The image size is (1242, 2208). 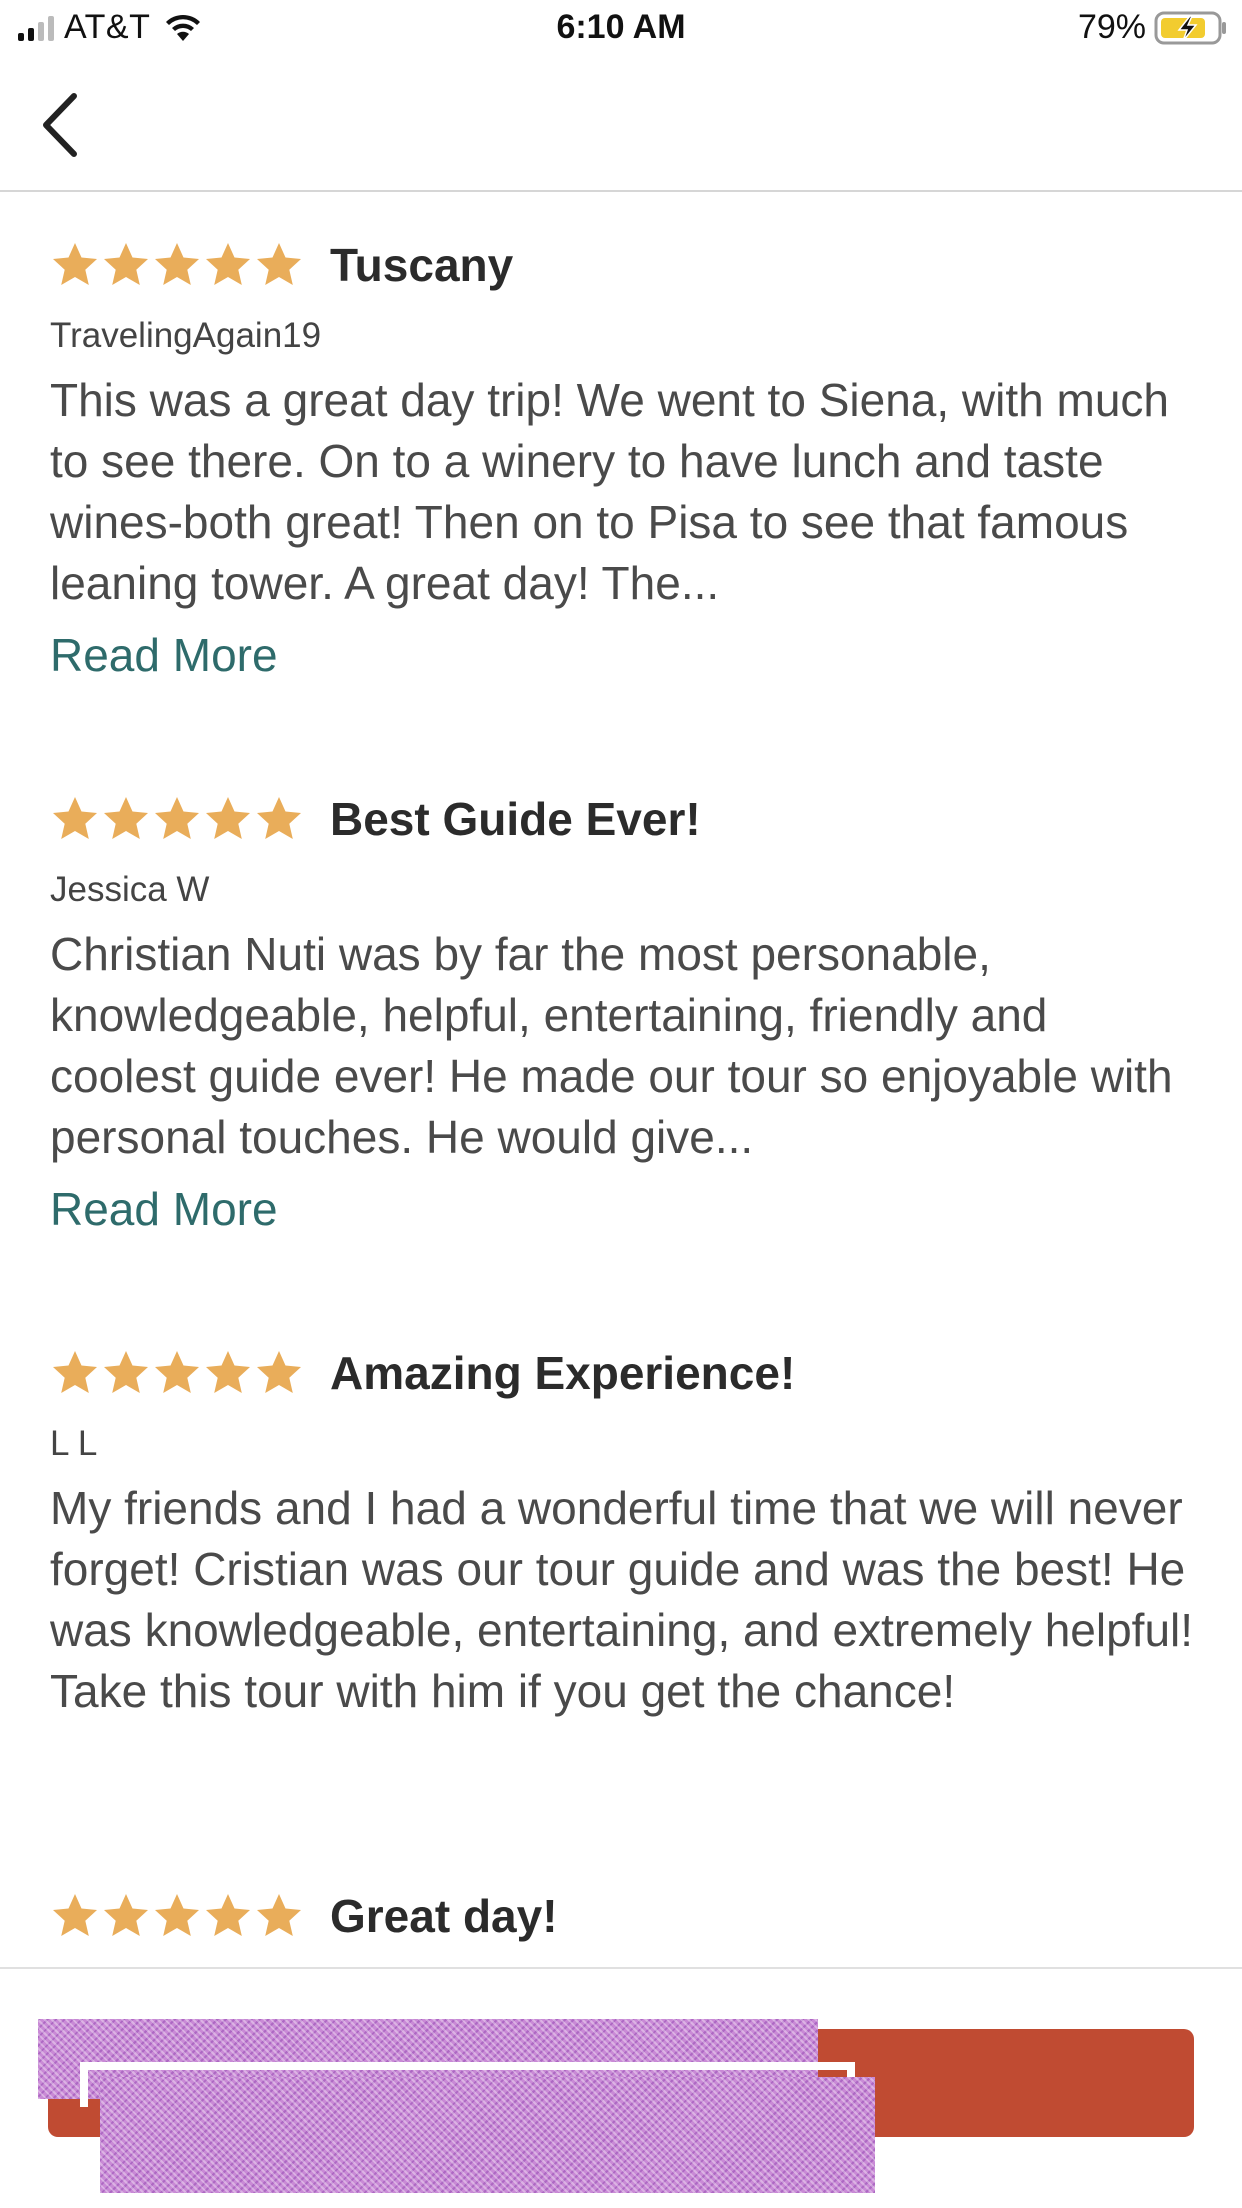 What do you see at coordinates (130, 889) in the screenshot?
I see `review-author: Jessica W` at bounding box center [130, 889].